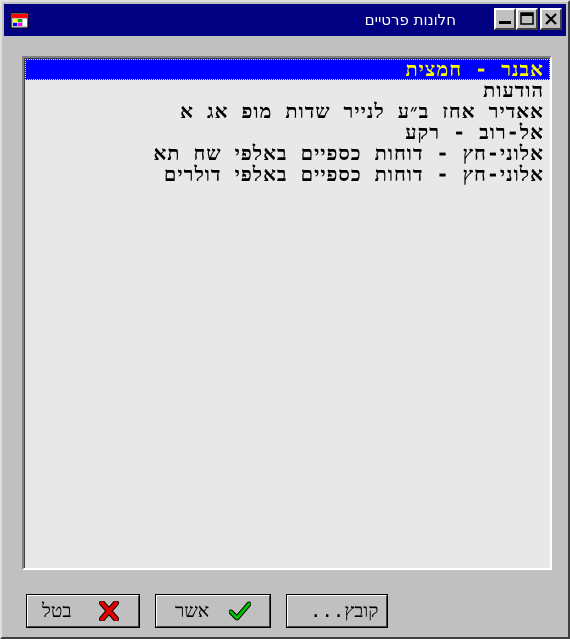 Image resolution: width=570 pixels, height=639 pixels. I want to click on list-item: אלוני-חץ - דוחות כספיים באלפי דולרים, so click(287, 174).